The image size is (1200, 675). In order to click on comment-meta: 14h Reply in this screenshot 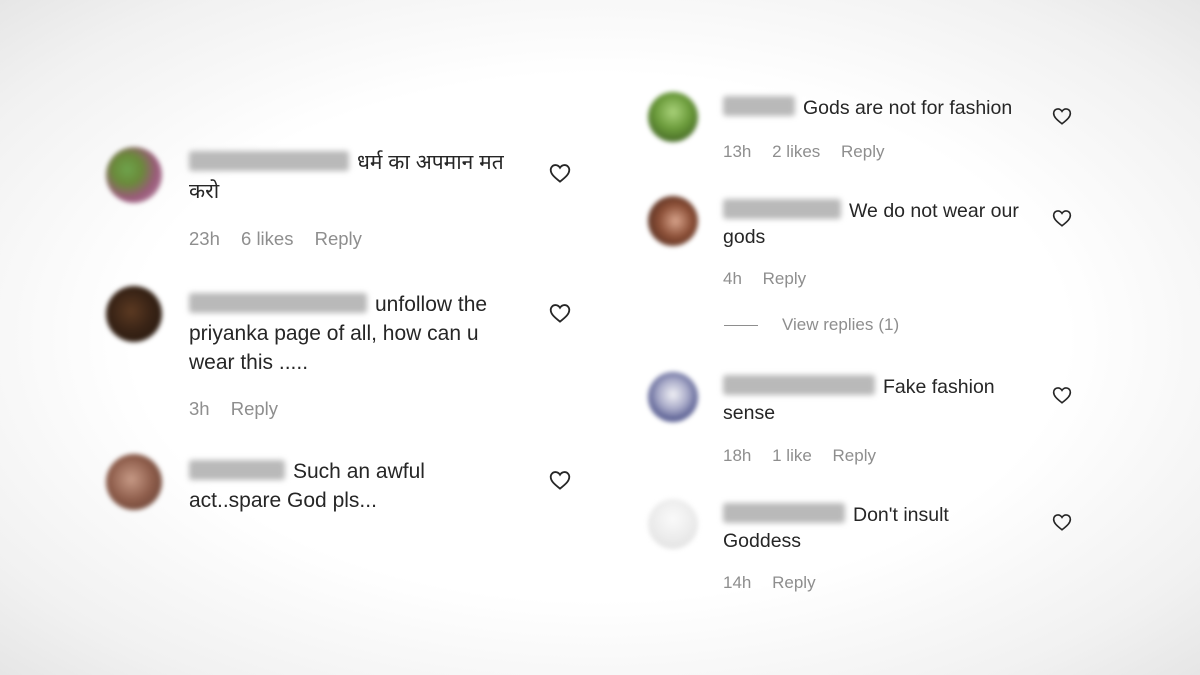, I will do `click(777, 583)`.